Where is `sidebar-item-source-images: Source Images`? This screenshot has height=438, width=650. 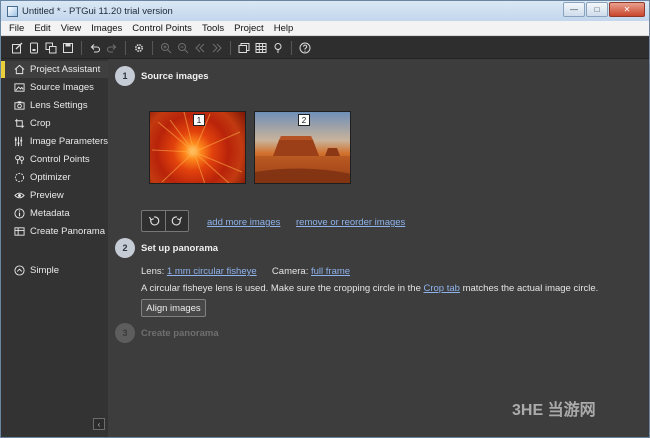
sidebar-item-source-images: Source Images is located at coordinates (56, 87).